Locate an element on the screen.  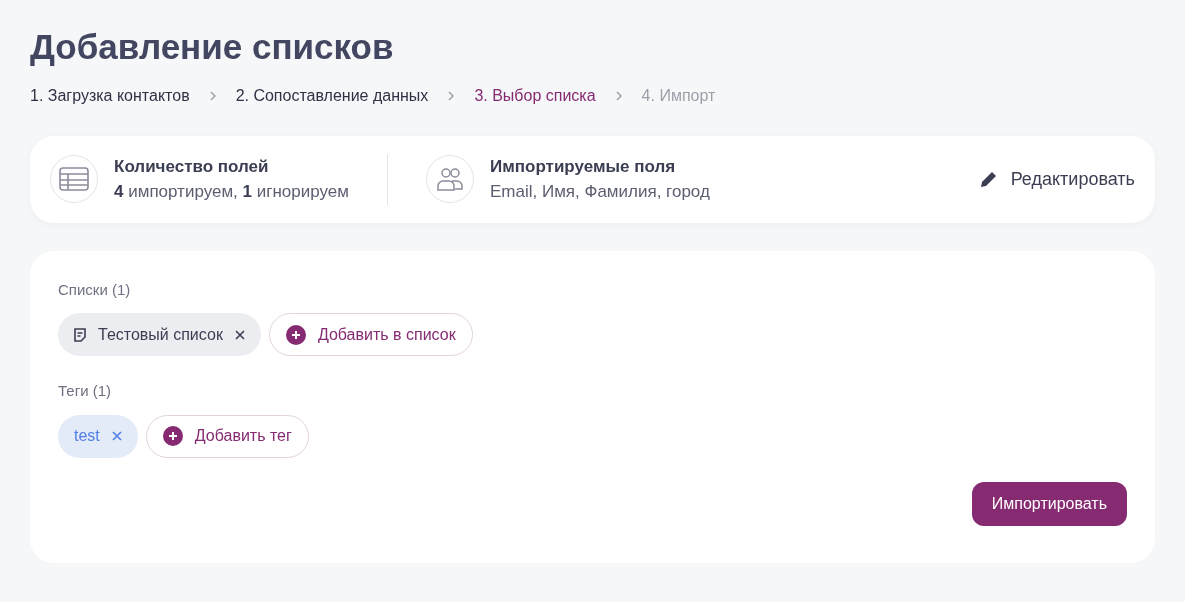
summary-text: 4 импортируем, 1 игнорируем is located at coordinates (231, 192).